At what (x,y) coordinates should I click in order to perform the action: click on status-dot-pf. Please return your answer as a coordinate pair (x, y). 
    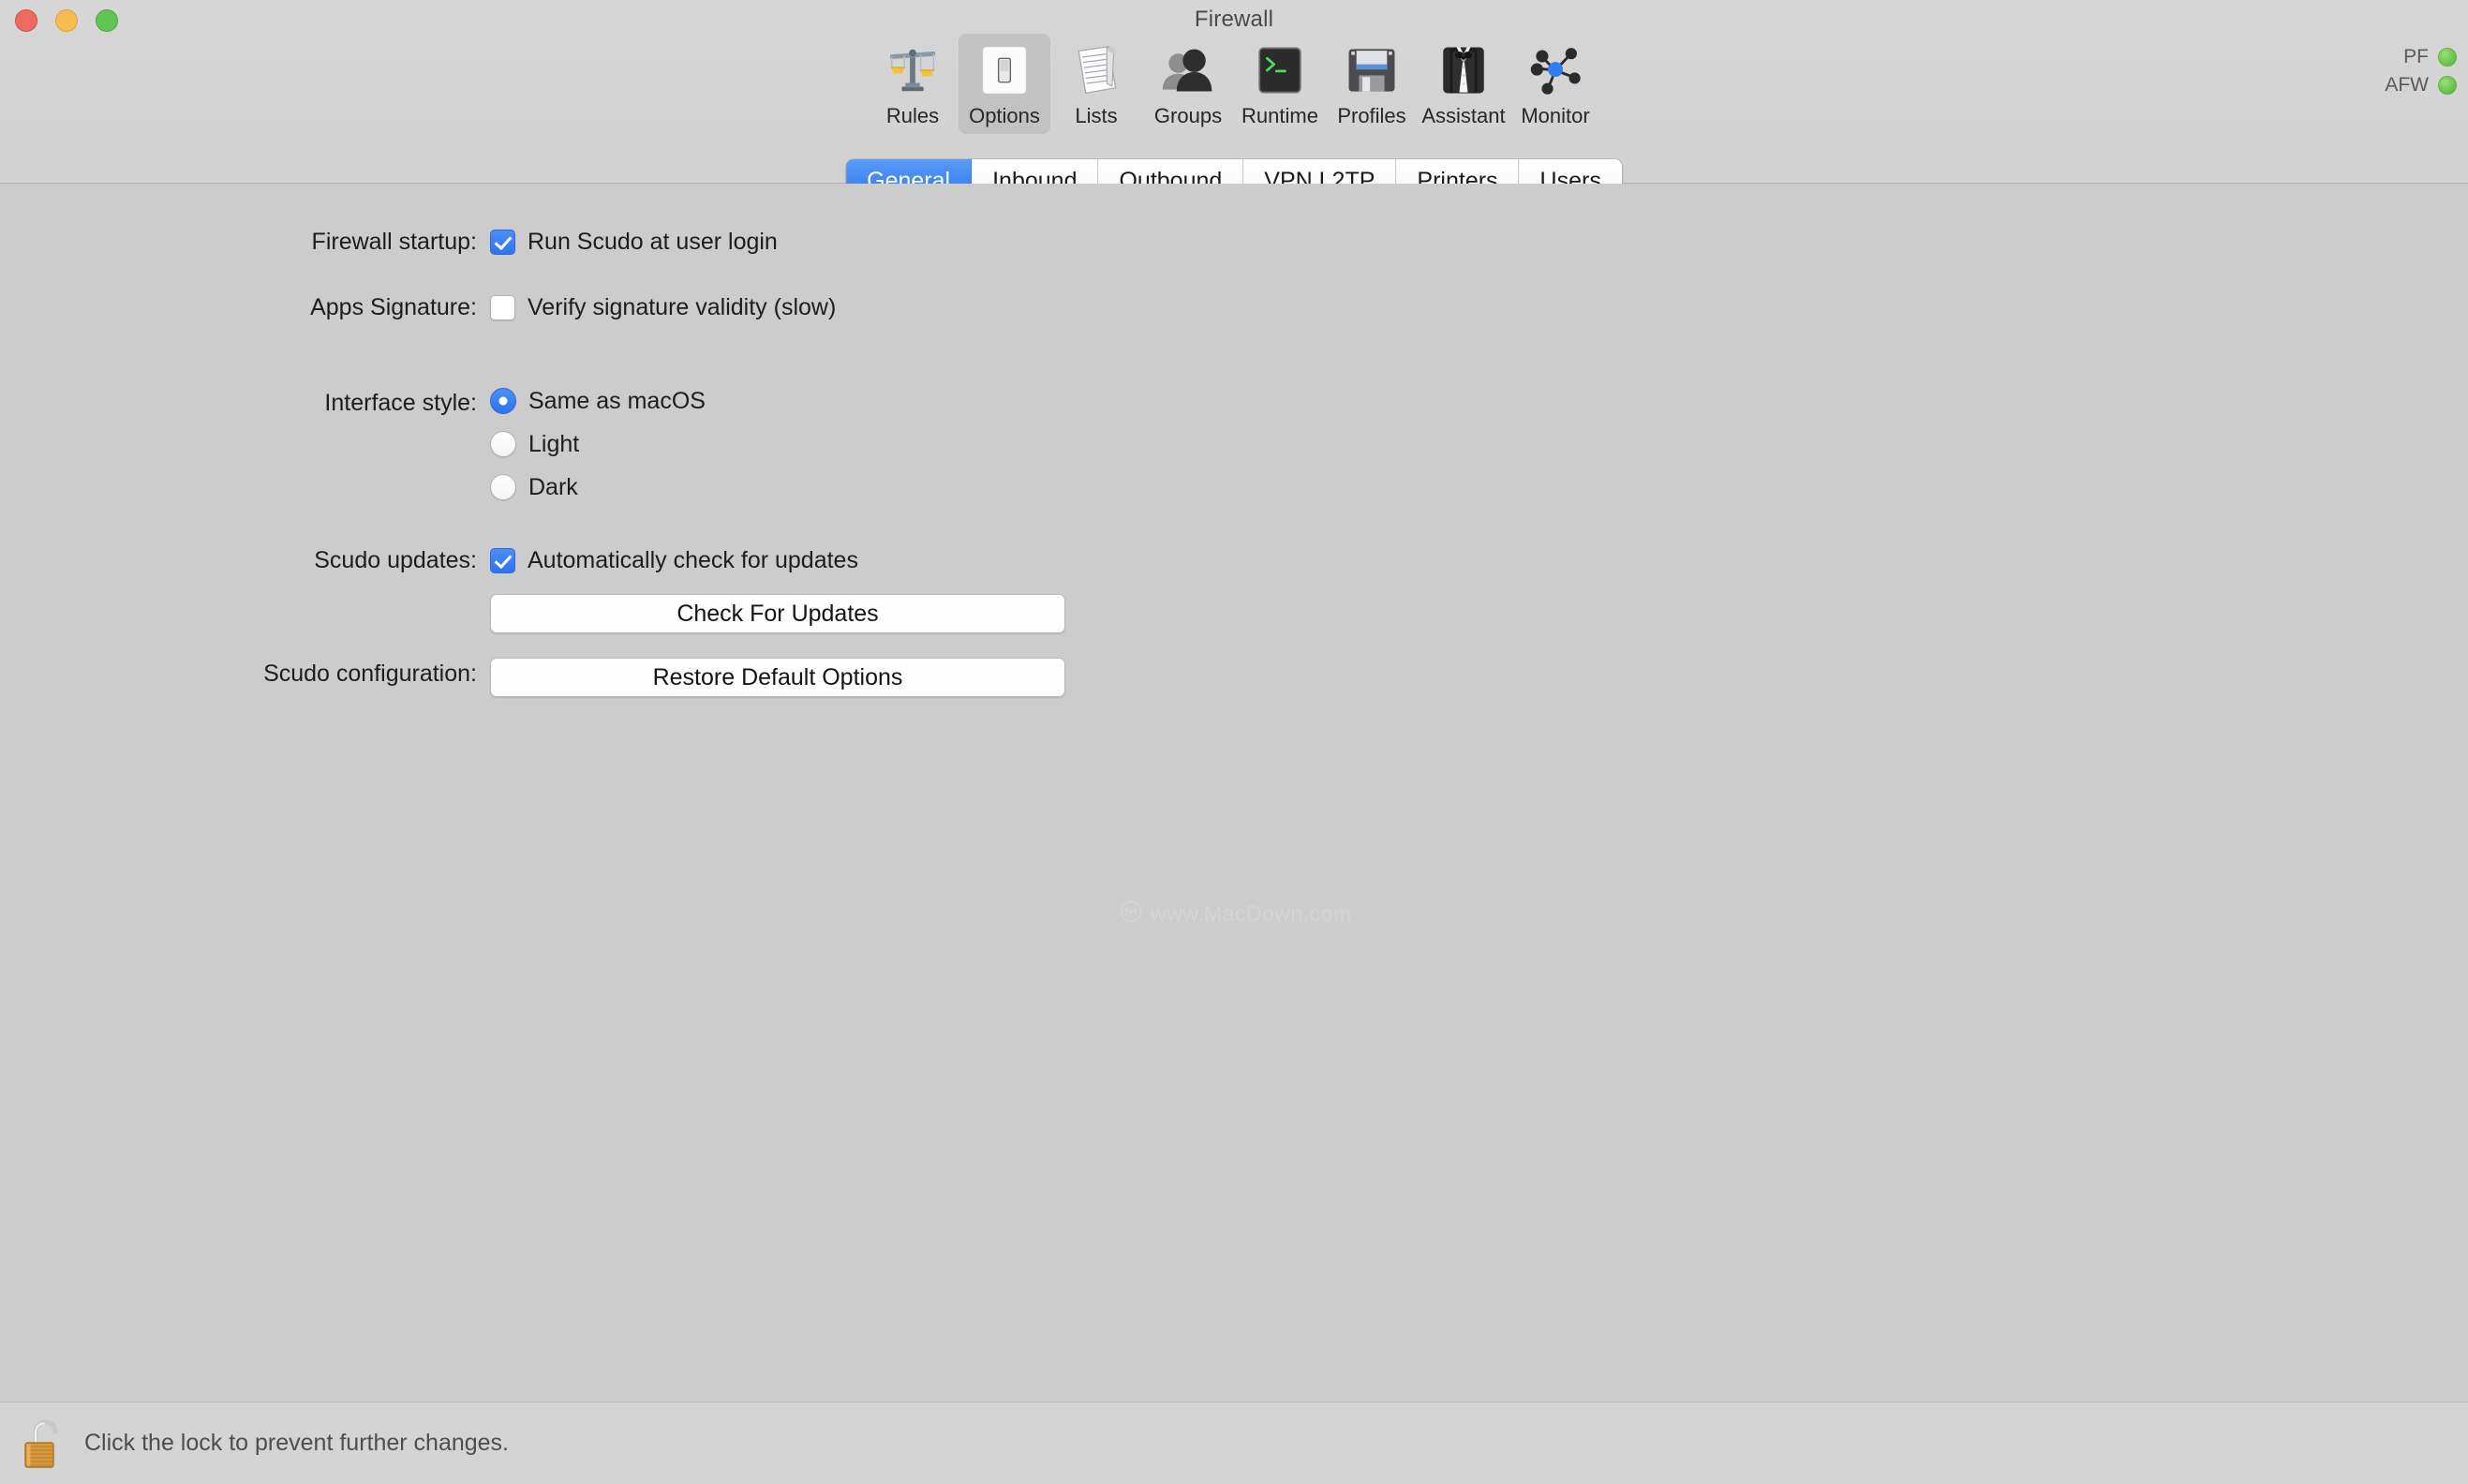
    Looking at the image, I should click on (2447, 57).